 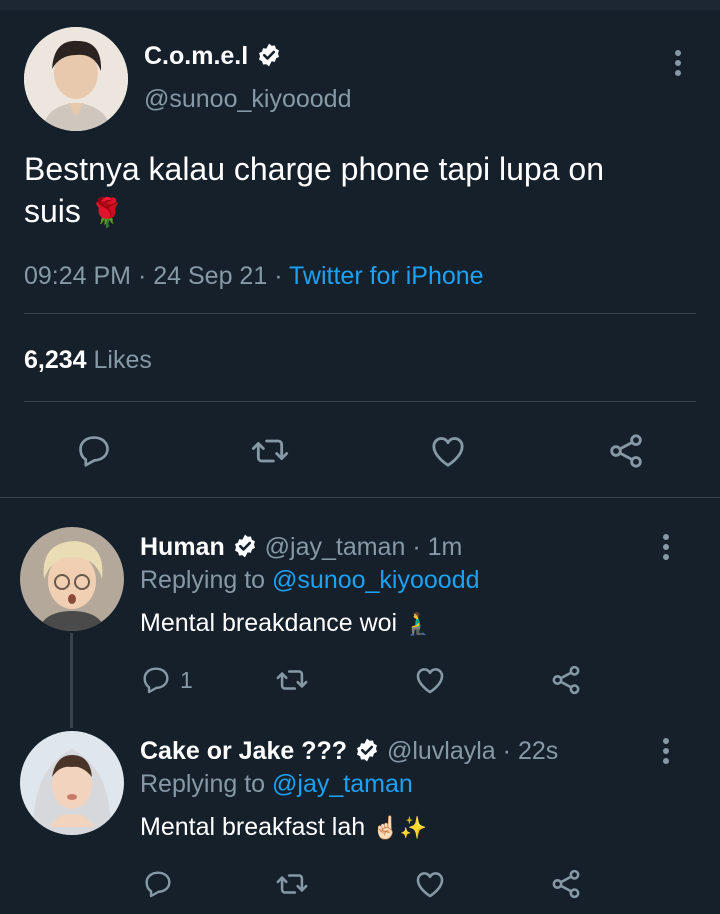 I want to click on handle: @luvlayla, so click(x=441, y=751).